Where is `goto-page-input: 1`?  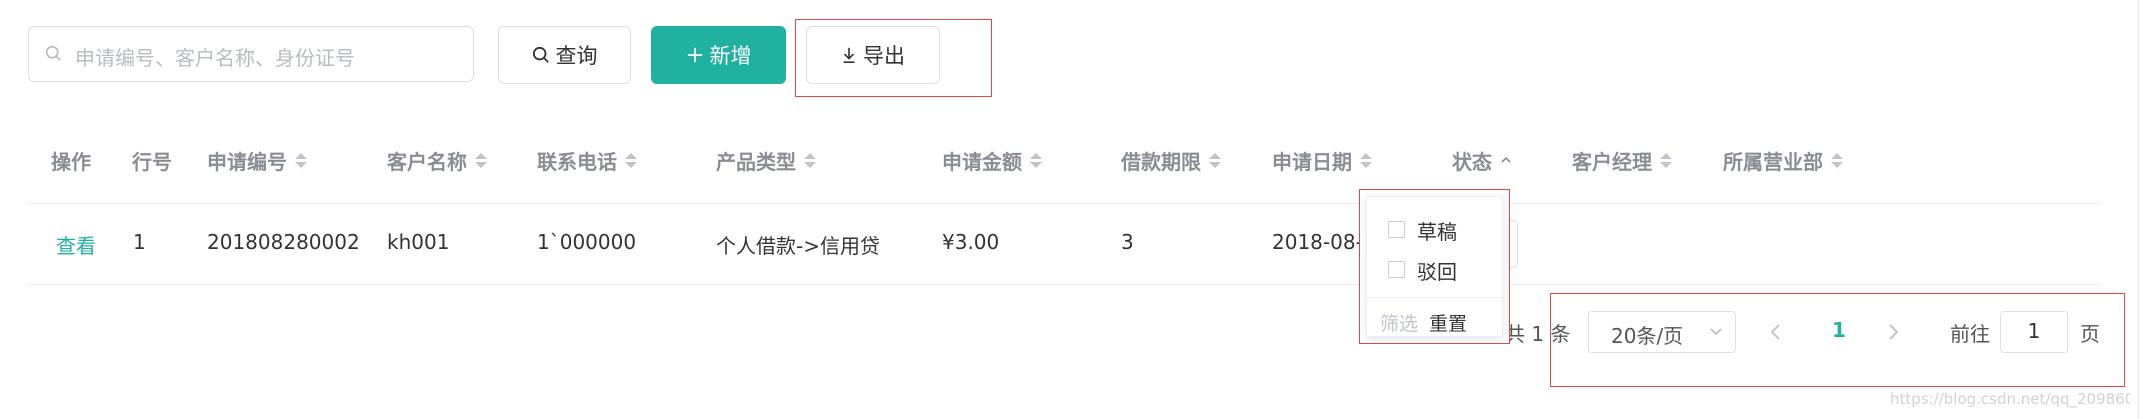 goto-page-input: 1 is located at coordinates (2034, 332).